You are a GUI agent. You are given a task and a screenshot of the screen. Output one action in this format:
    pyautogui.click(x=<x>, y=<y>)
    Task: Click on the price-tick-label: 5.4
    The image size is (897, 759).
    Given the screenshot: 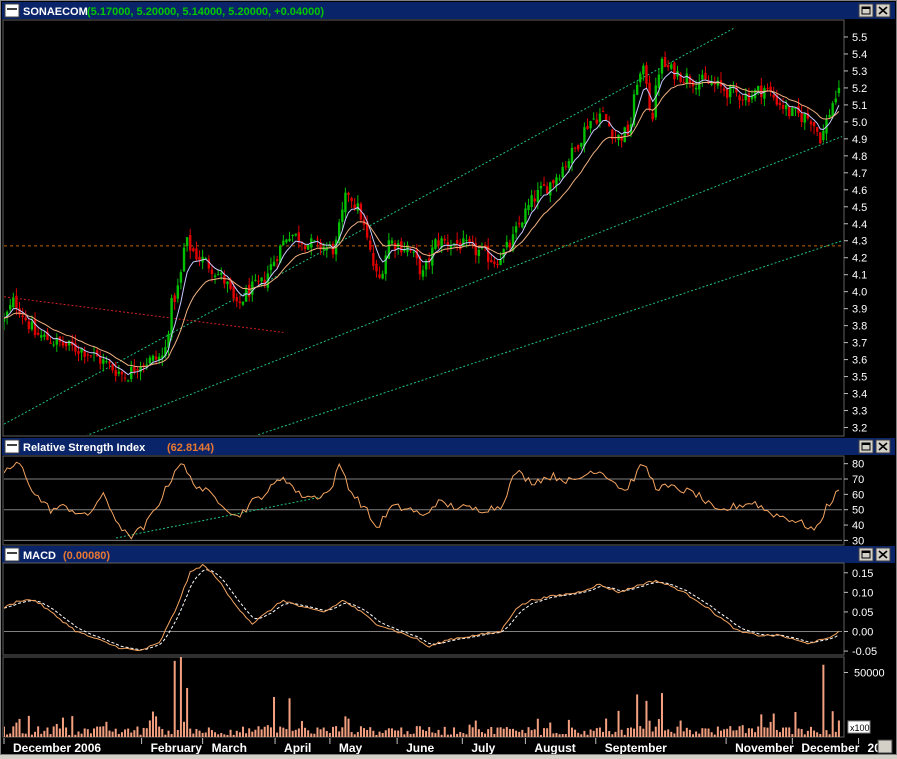 What is the action you would take?
    pyautogui.click(x=859, y=55)
    